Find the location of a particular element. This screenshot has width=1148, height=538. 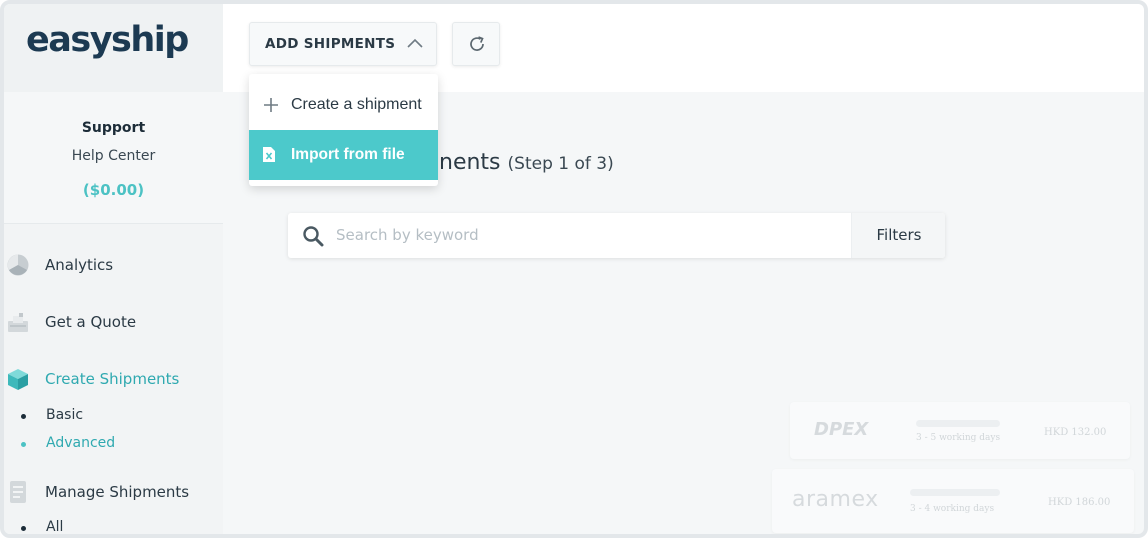

create-shipment-option: Create a shipment is located at coordinates (343, 105).